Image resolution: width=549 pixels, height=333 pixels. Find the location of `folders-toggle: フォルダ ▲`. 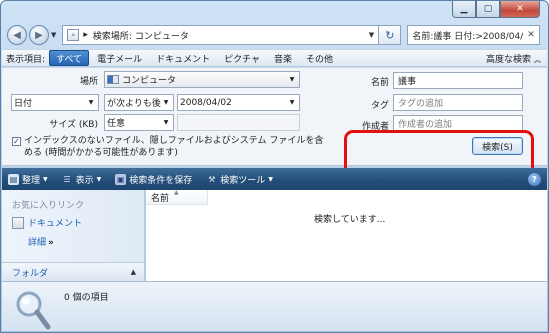

folders-toggle: フォルダ ▲ is located at coordinates (73, 271).